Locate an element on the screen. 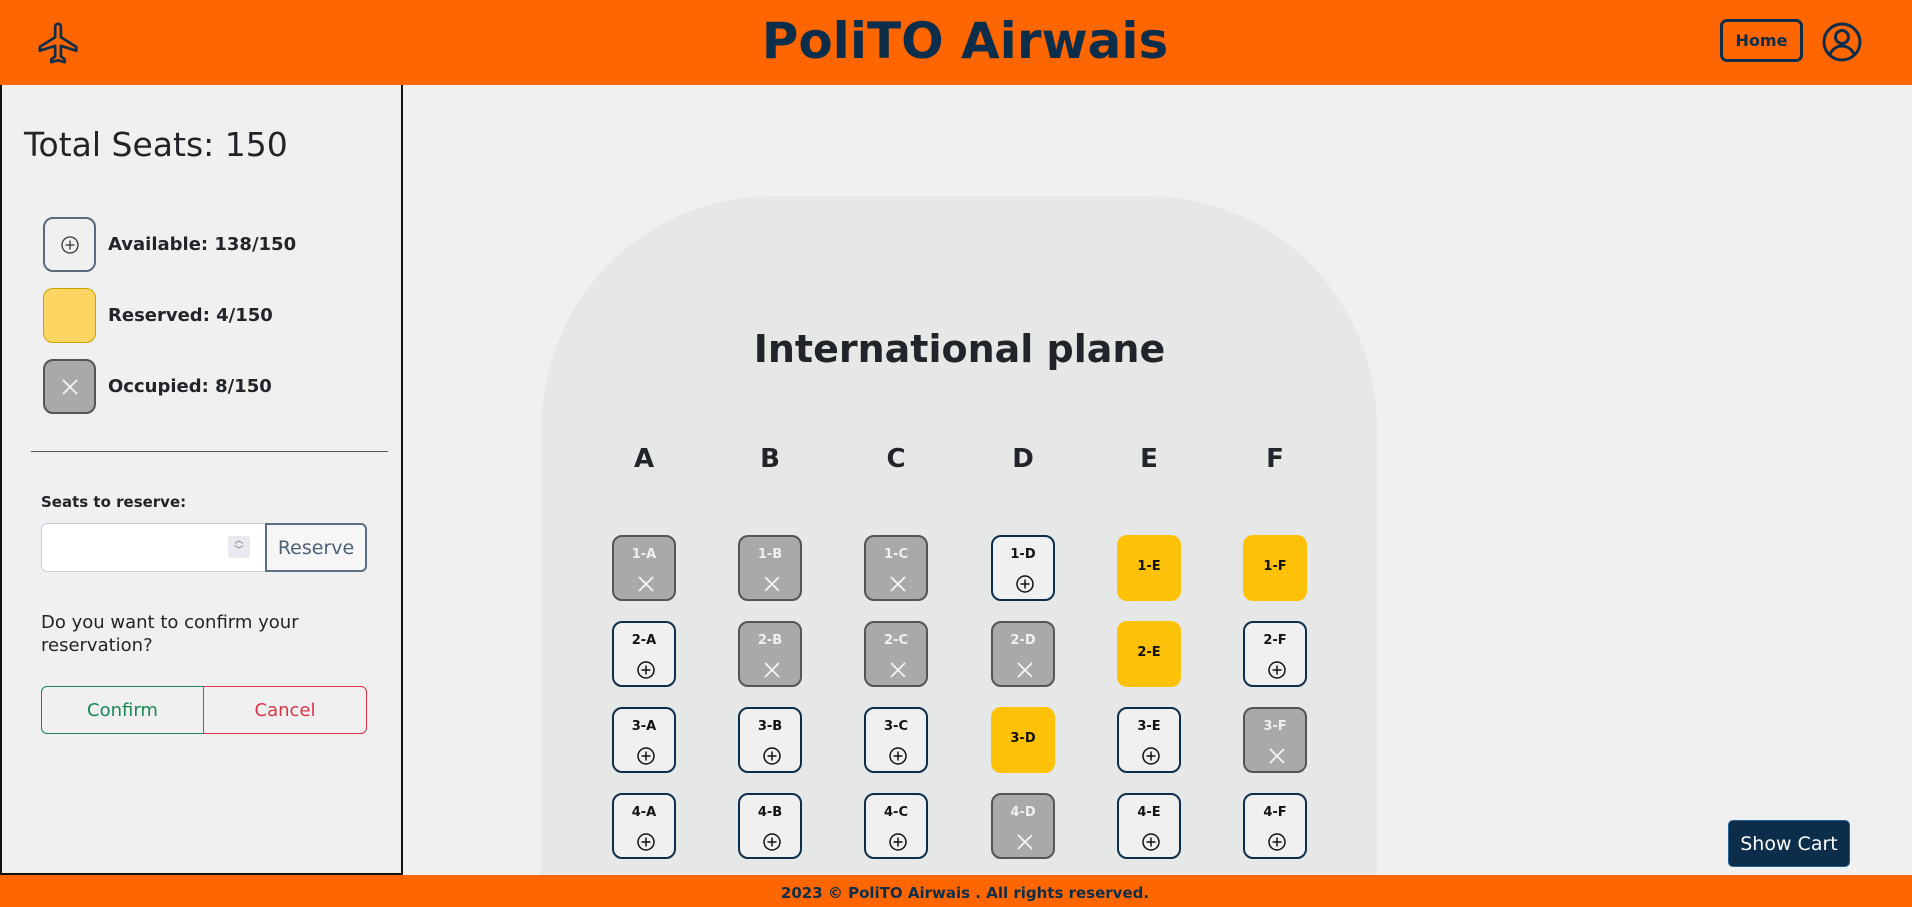  seat-2-f: 2-F is located at coordinates (1275, 654).